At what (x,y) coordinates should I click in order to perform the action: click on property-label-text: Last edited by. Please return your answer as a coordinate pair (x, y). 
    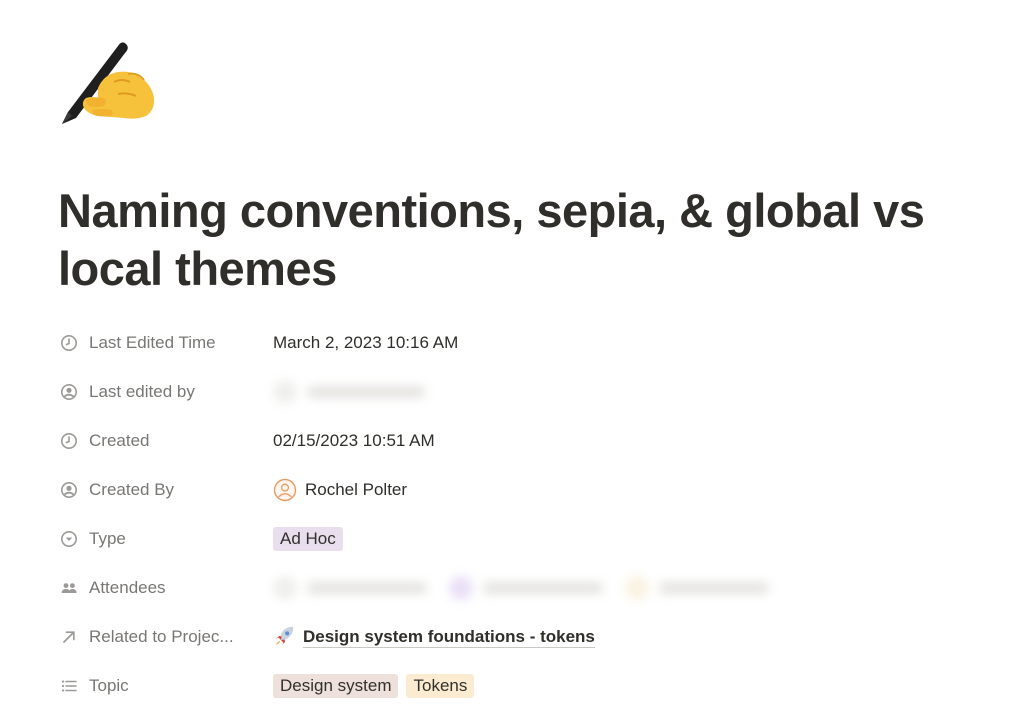
    Looking at the image, I should click on (142, 391).